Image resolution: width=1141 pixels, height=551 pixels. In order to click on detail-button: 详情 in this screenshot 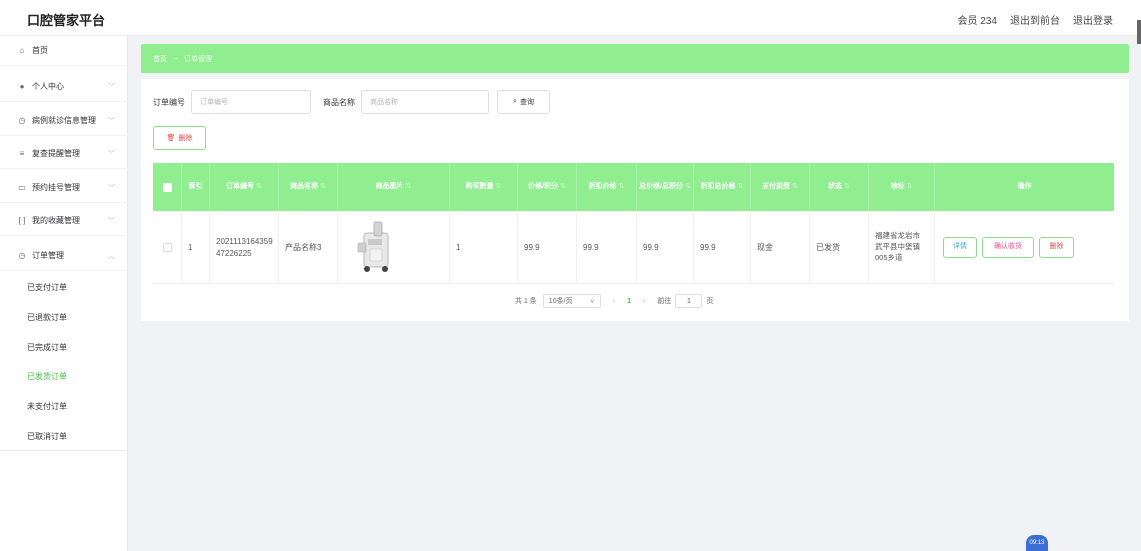, I will do `click(960, 247)`.